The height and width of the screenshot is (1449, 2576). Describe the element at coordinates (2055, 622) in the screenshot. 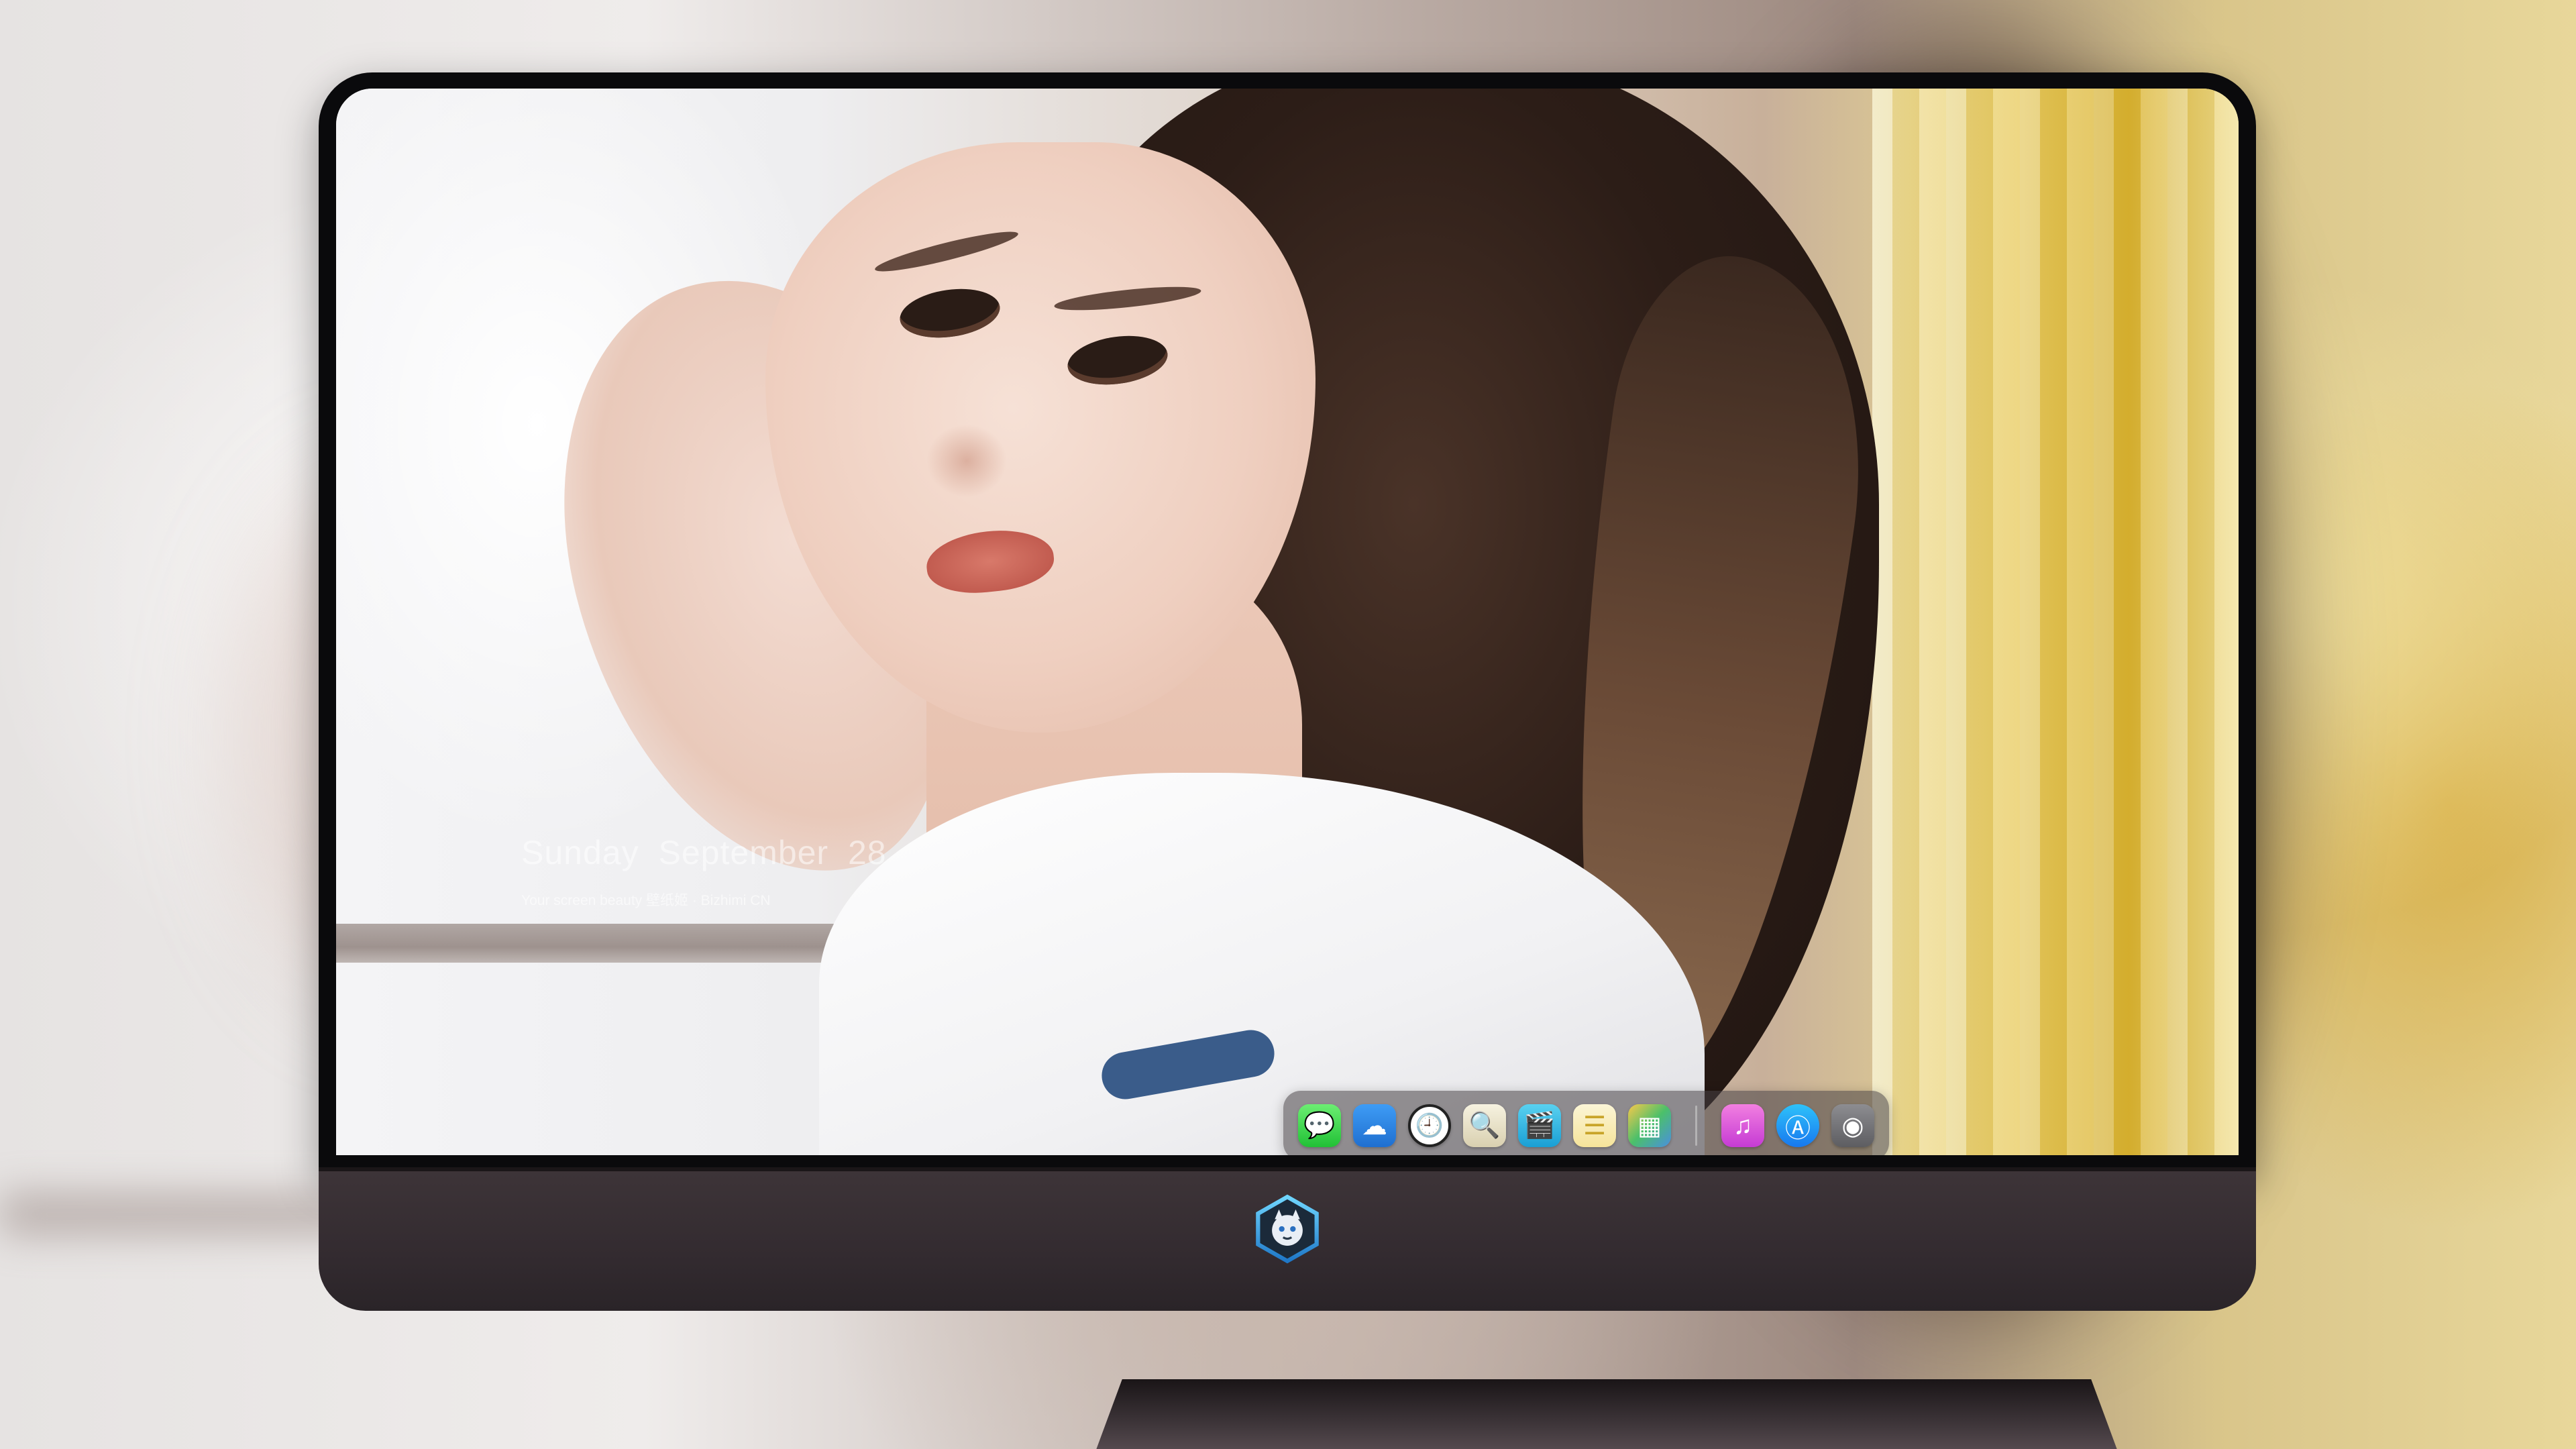

I see `wallpaper-curtain` at that location.